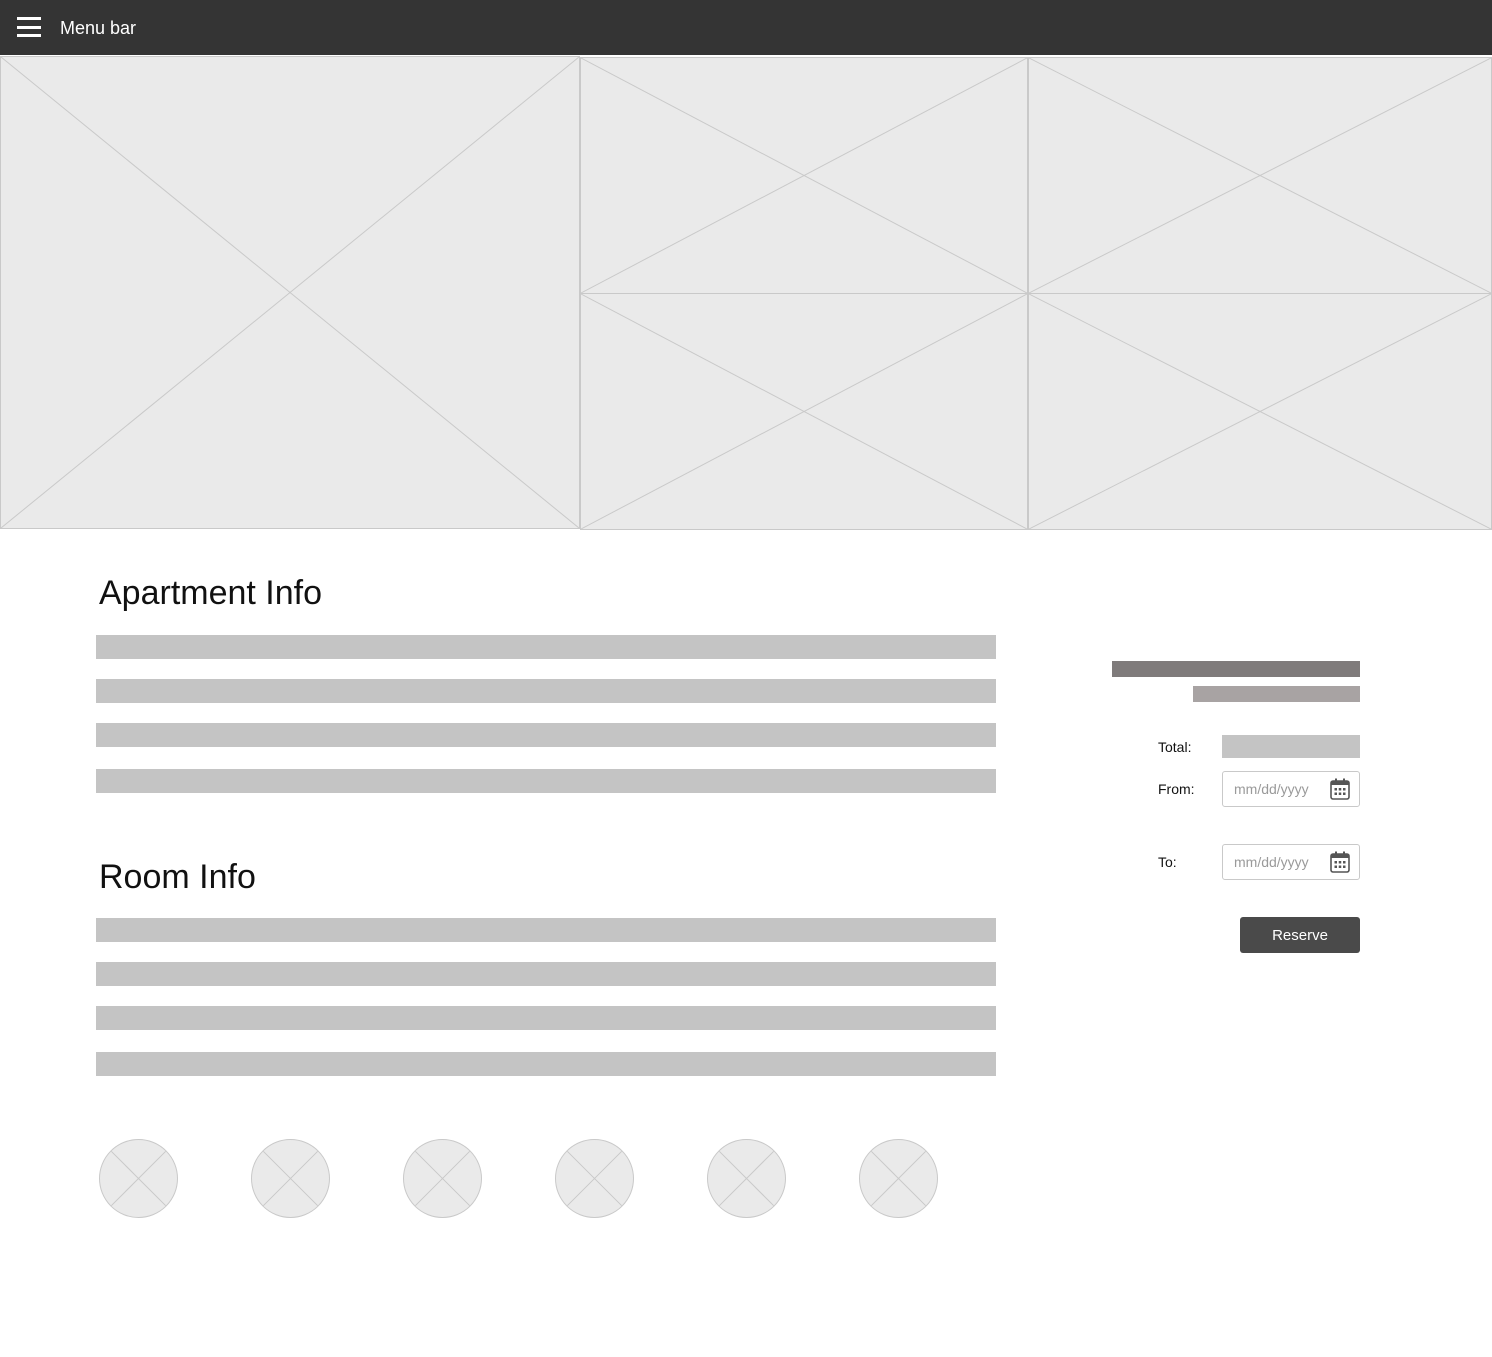  I want to click on gallery-image-top-right, so click(1260, 175).